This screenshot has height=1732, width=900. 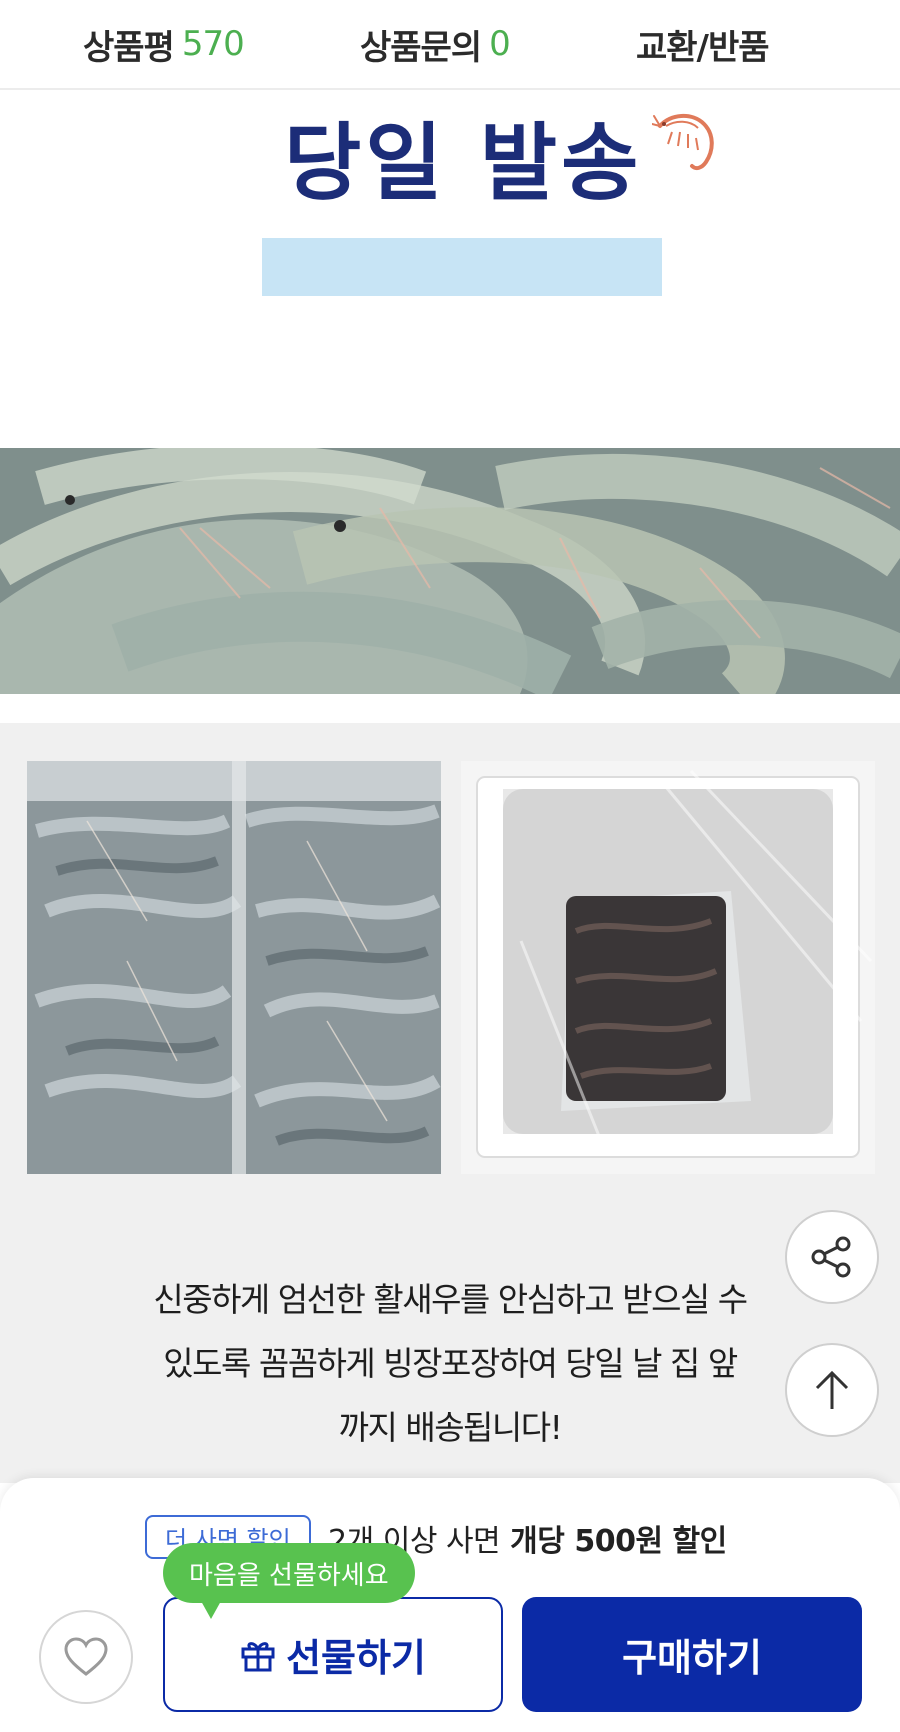 I want to click on gift-button-label: 선물하기, so click(x=356, y=1658).